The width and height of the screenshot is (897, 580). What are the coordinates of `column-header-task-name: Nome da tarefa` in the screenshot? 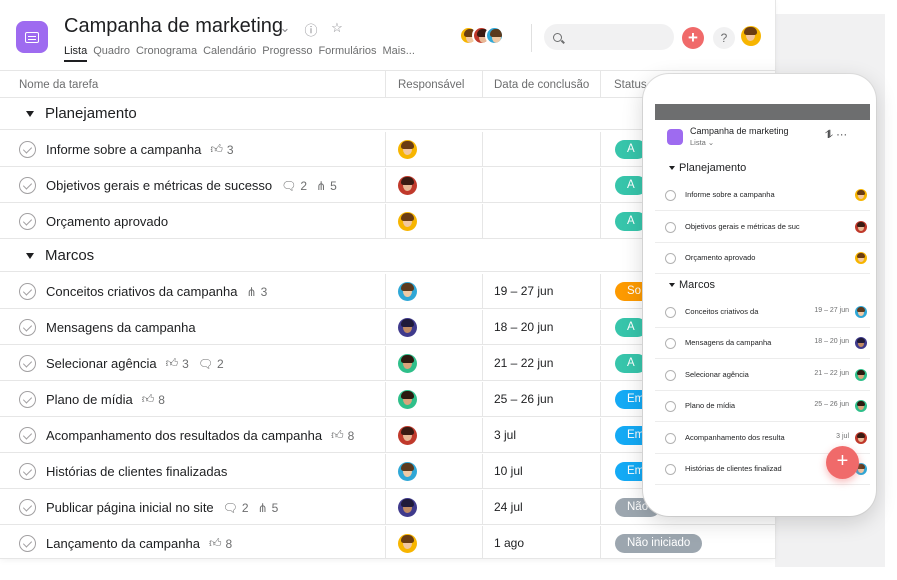 It's located at (192, 84).